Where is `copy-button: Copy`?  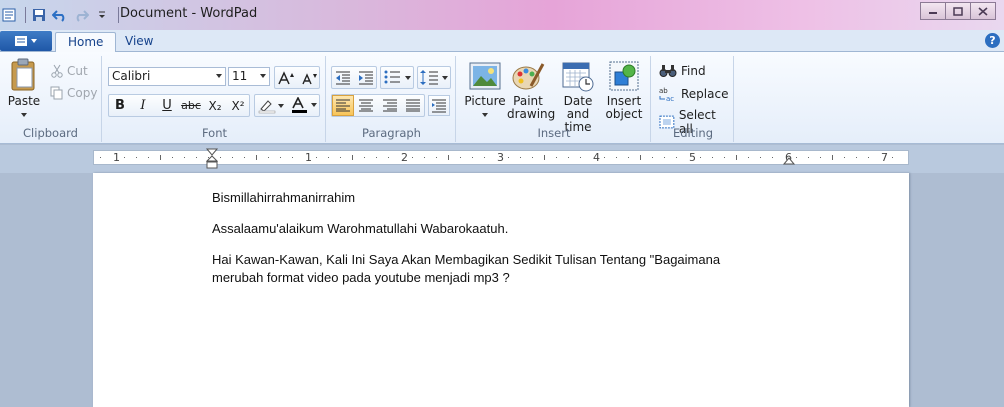
copy-button: Copy is located at coordinates (73, 93).